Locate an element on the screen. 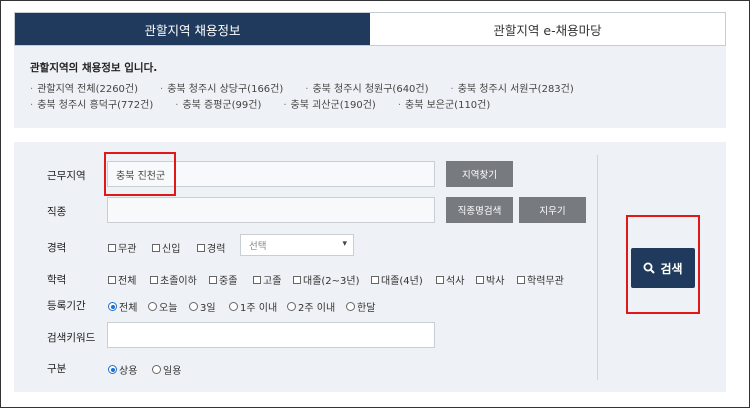  career-label: 경력 is located at coordinates (57, 248).